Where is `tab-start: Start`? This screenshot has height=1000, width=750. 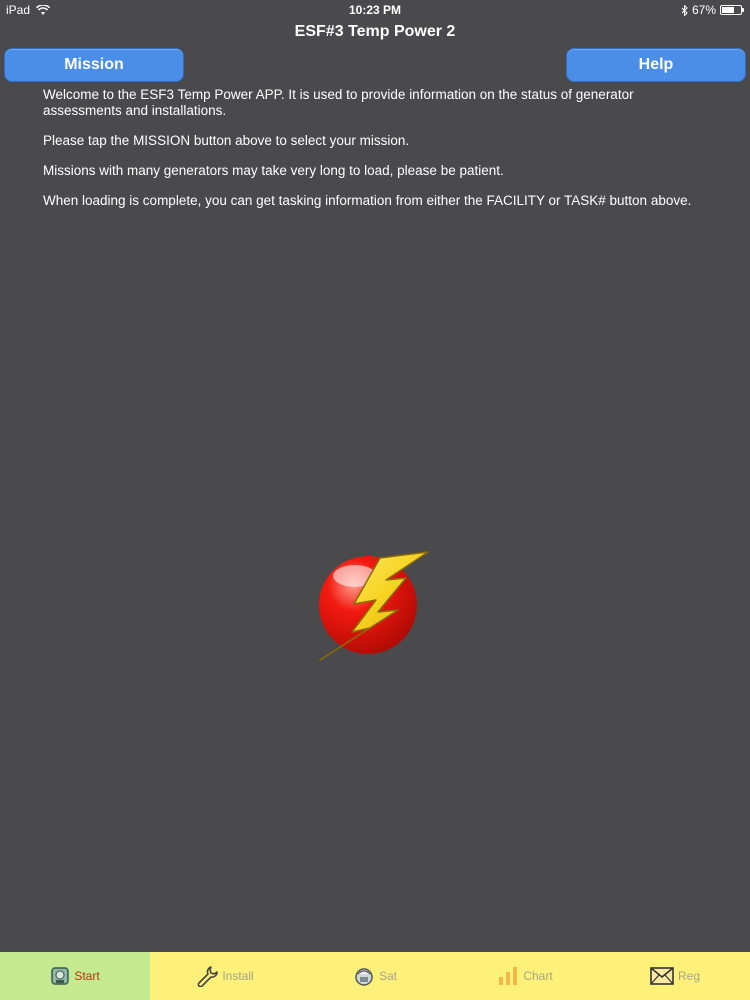 tab-start: Start is located at coordinates (75, 976).